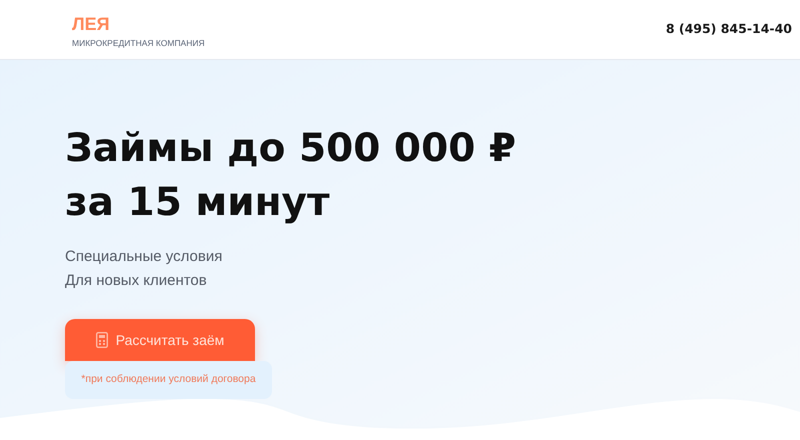 This screenshot has width=800, height=440. I want to click on hero-subtitle: Для новых клиентов, so click(136, 281).